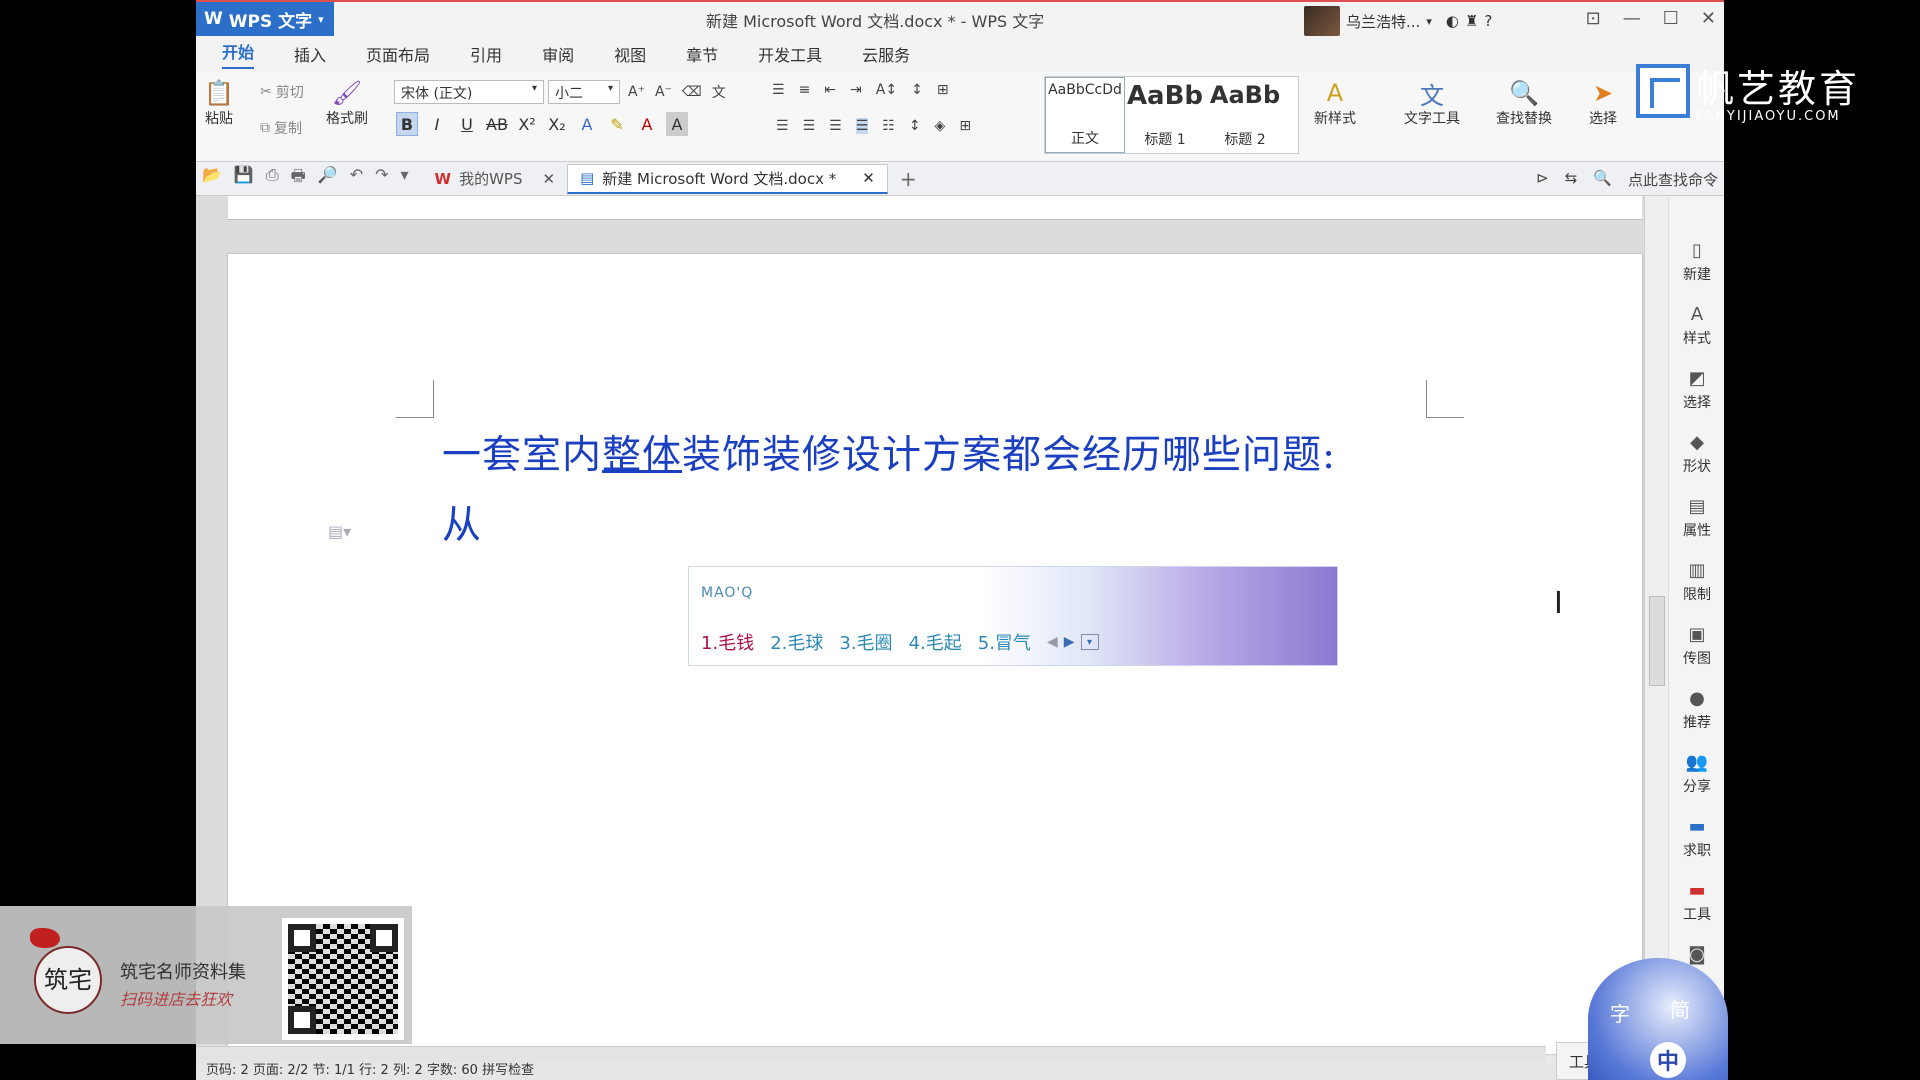 This screenshot has width=1920, height=1080. Describe the element at coordinates (1696, 902) in the screenshot. I see `sidebar-item-tools: ▬ 工具` at that location.